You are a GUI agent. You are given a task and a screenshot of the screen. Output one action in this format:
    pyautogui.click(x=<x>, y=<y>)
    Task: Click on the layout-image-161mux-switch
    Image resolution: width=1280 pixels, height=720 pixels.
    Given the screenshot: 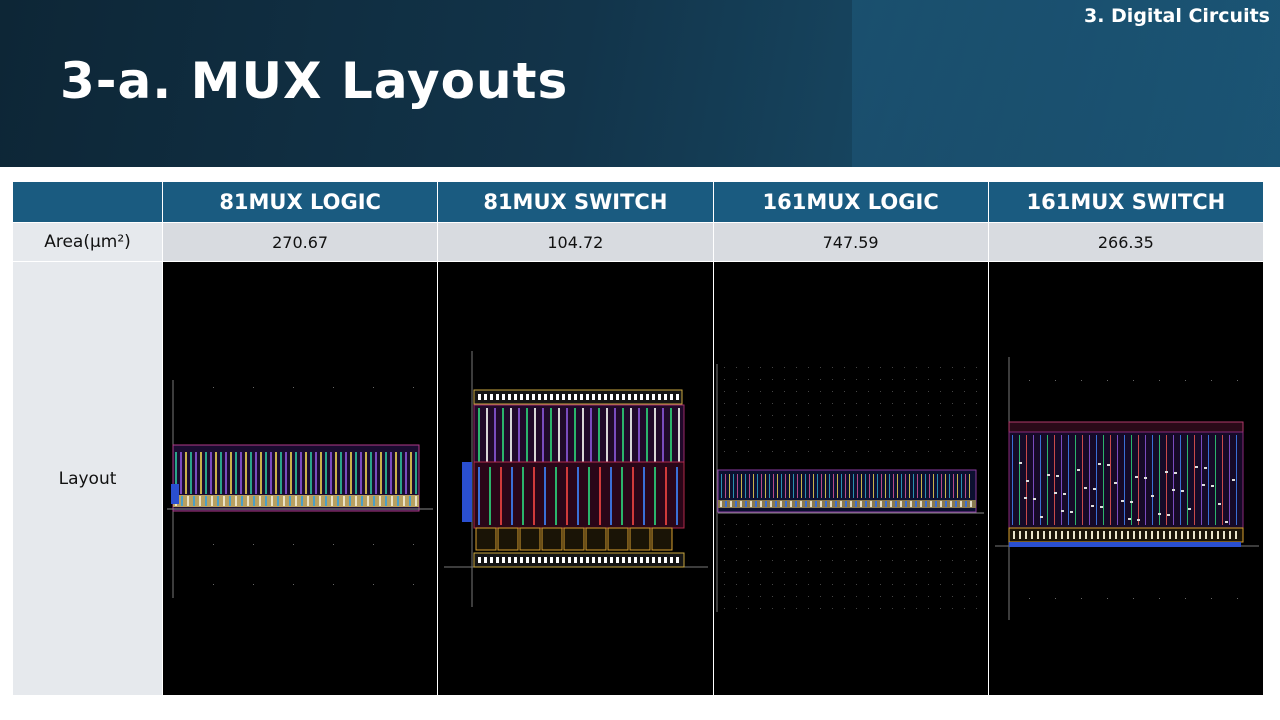 What is the action you would take?
    pyautogui.click(x=1126, y=478)
    